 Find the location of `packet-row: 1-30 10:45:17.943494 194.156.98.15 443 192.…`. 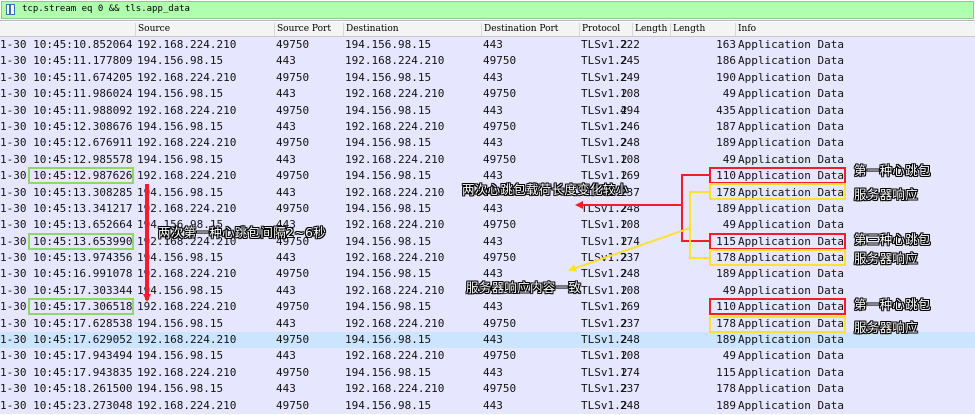

packet-row: 1-30 10:45:17.943494 194.156.98.15 443 192.… is located at coordinates (487, 356).